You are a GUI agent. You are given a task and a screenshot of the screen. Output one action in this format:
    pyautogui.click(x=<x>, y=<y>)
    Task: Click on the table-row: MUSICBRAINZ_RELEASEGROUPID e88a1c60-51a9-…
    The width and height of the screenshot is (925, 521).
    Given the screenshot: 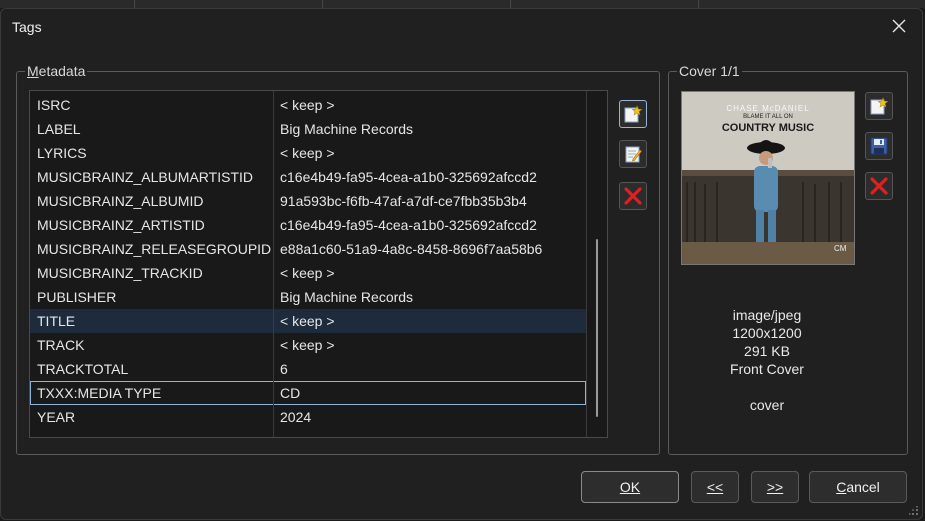 What is the action you would take?
    pyautogui.click(x=308, y=249)
    